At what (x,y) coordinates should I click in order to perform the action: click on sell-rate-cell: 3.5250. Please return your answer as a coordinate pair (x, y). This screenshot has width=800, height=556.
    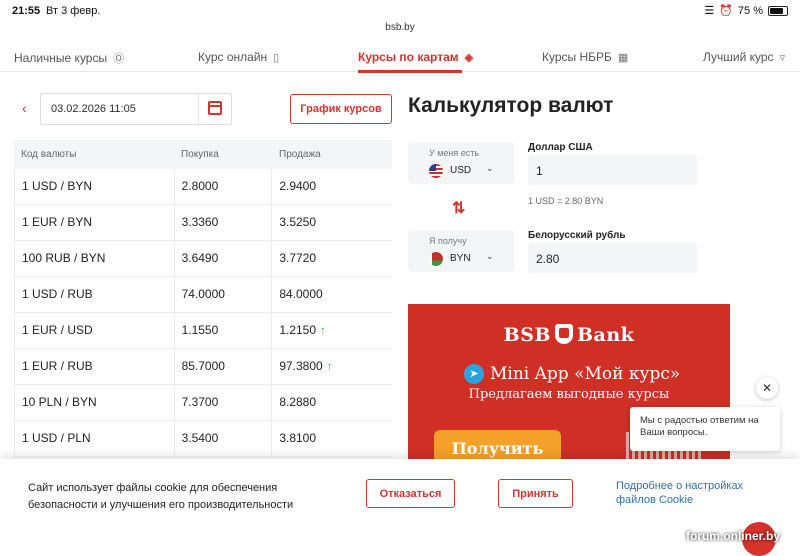
    Looking at the image, I should click on (332, 222).